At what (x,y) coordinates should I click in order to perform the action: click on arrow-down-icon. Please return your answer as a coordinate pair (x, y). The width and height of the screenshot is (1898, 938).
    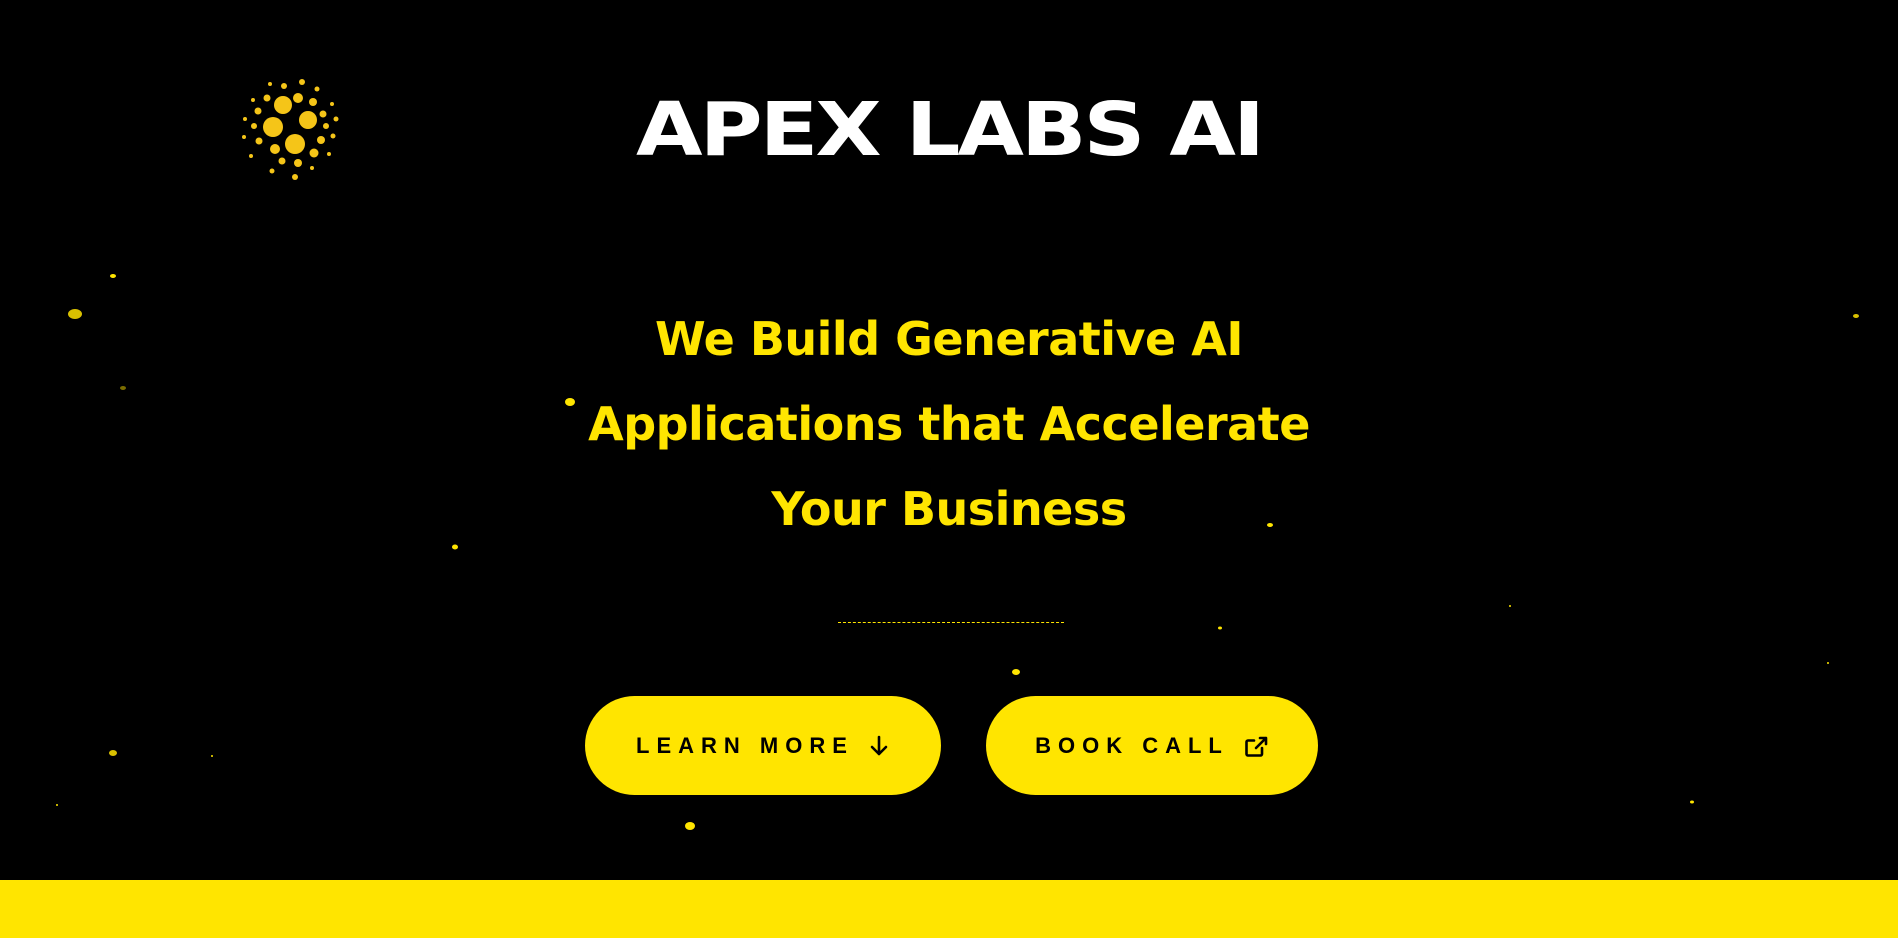
    Looking at the image, I should click on (879, 746).